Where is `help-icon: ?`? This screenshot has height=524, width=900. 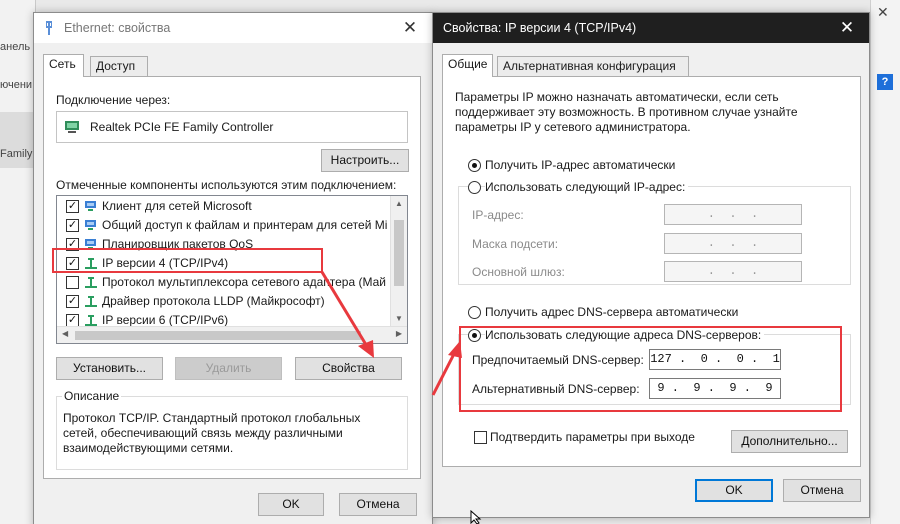
help-icon: ? is located at coordinates (885, 82).